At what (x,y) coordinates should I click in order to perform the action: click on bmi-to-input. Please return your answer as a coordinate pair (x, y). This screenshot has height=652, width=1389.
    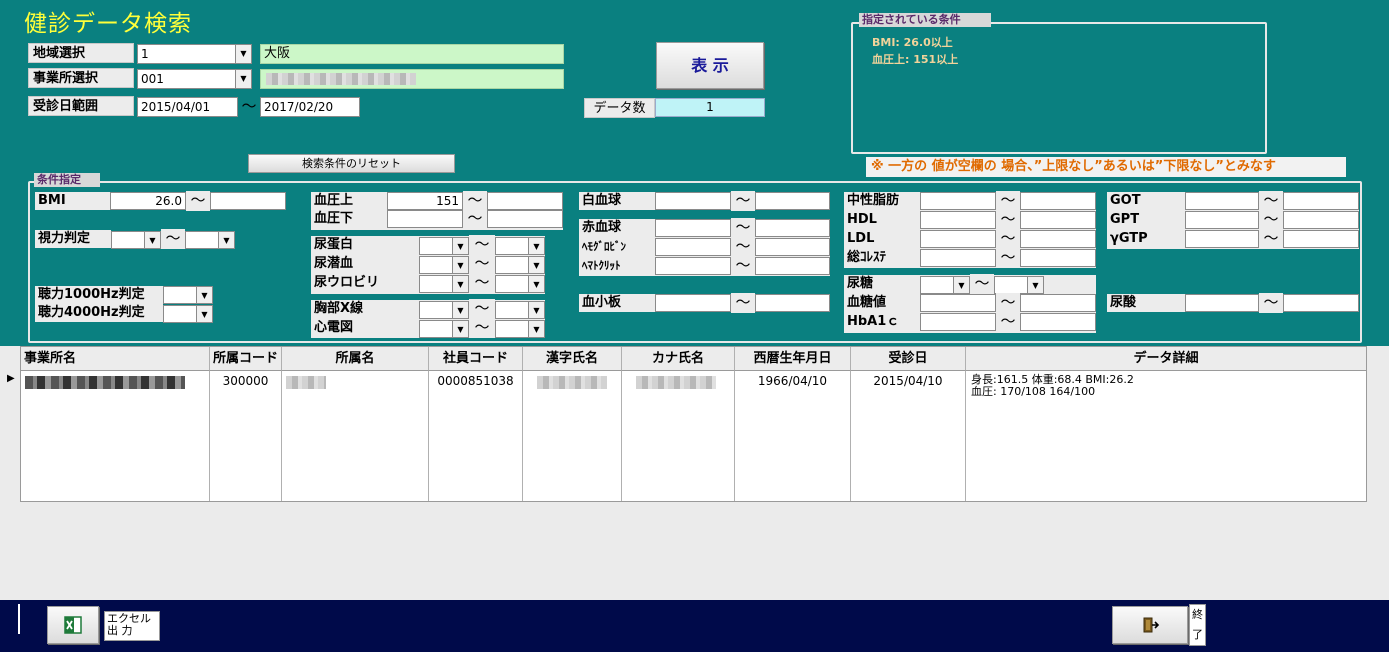
    Looking at the image, I should click on (248, 201).